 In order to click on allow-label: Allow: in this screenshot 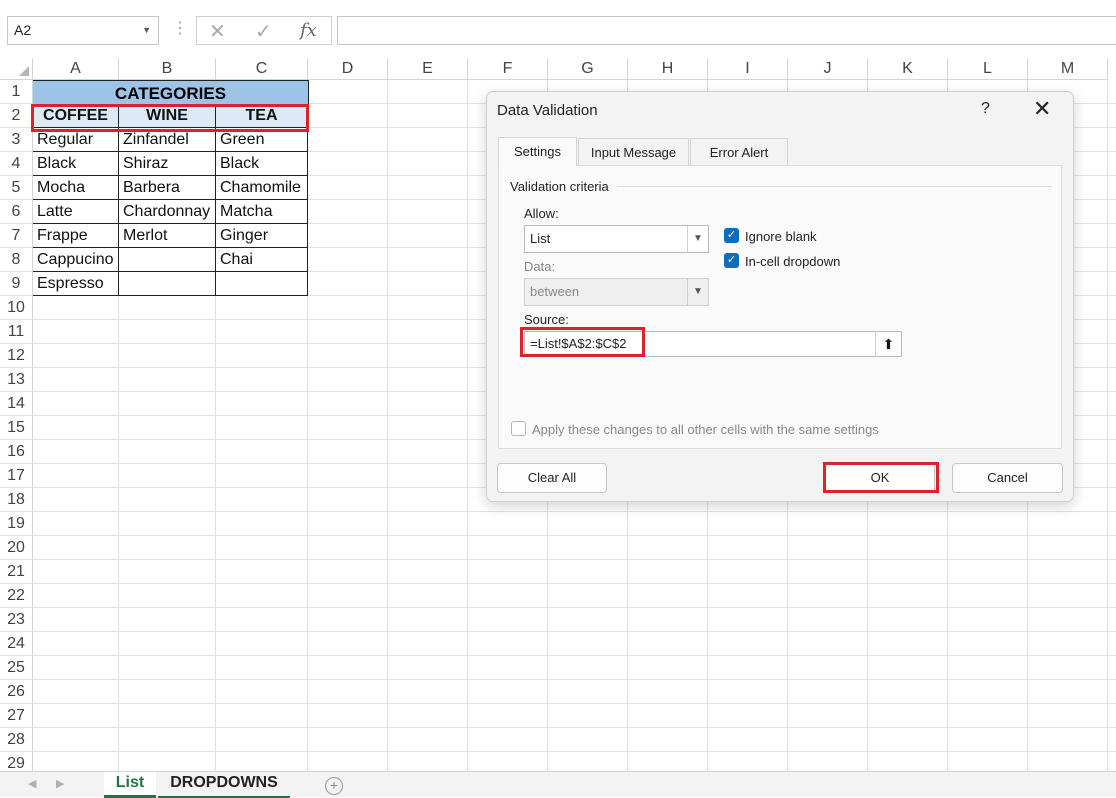, I will do `click(541, 213)`.